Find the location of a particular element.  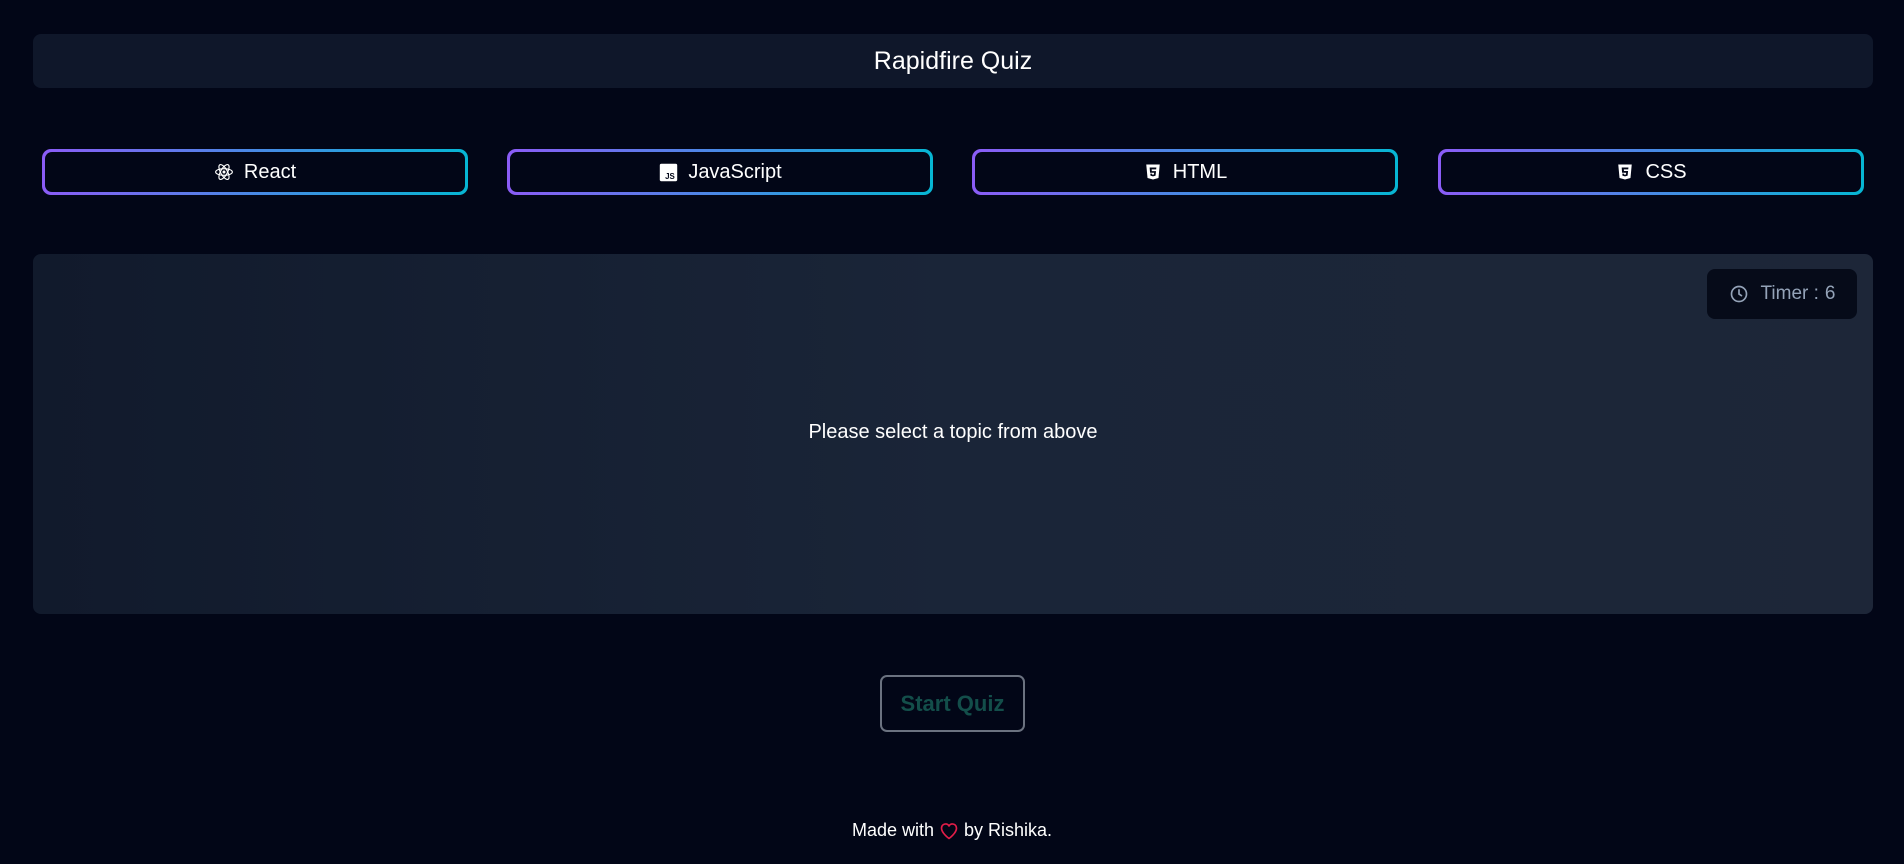

timer-label: Timer : is located at coordinates (1789, 293).